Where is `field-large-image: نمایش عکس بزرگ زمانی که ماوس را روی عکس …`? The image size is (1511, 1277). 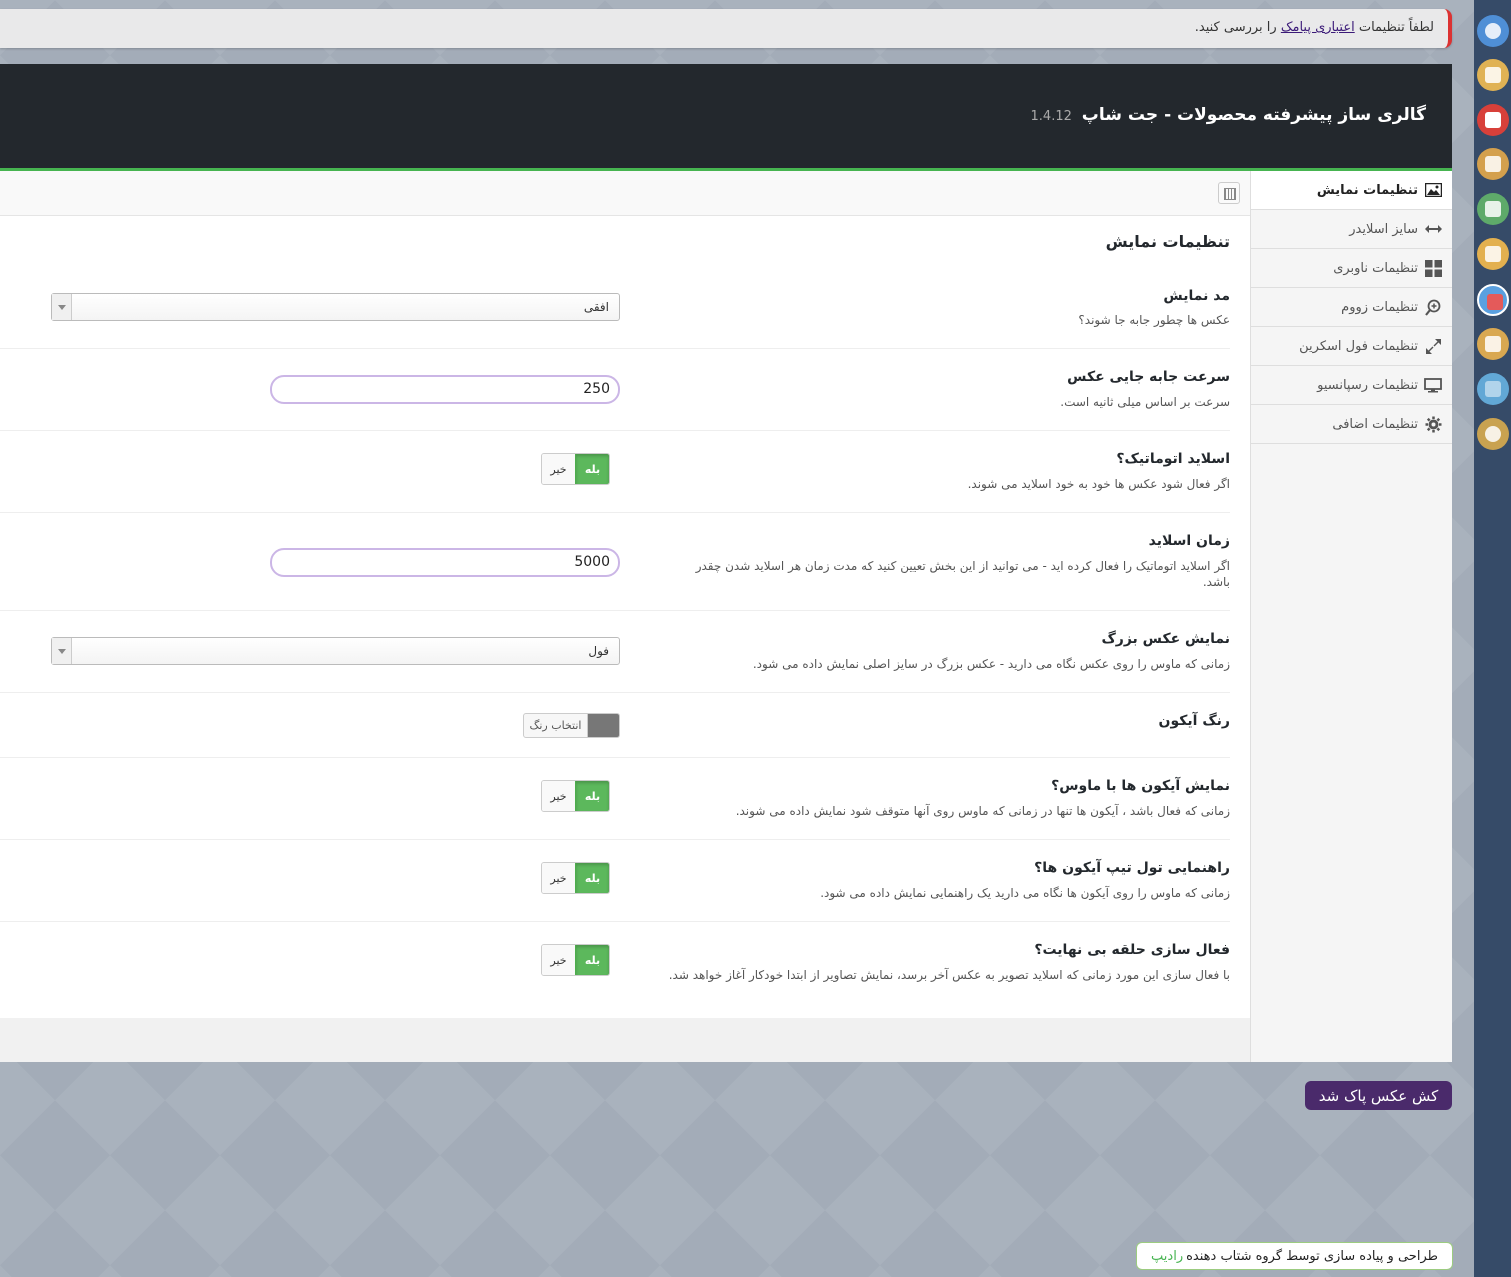 field-large-image: نمایش عکس بزرگ زمانی که ماوس را روی عکس … is located at coordinates (615, 652).